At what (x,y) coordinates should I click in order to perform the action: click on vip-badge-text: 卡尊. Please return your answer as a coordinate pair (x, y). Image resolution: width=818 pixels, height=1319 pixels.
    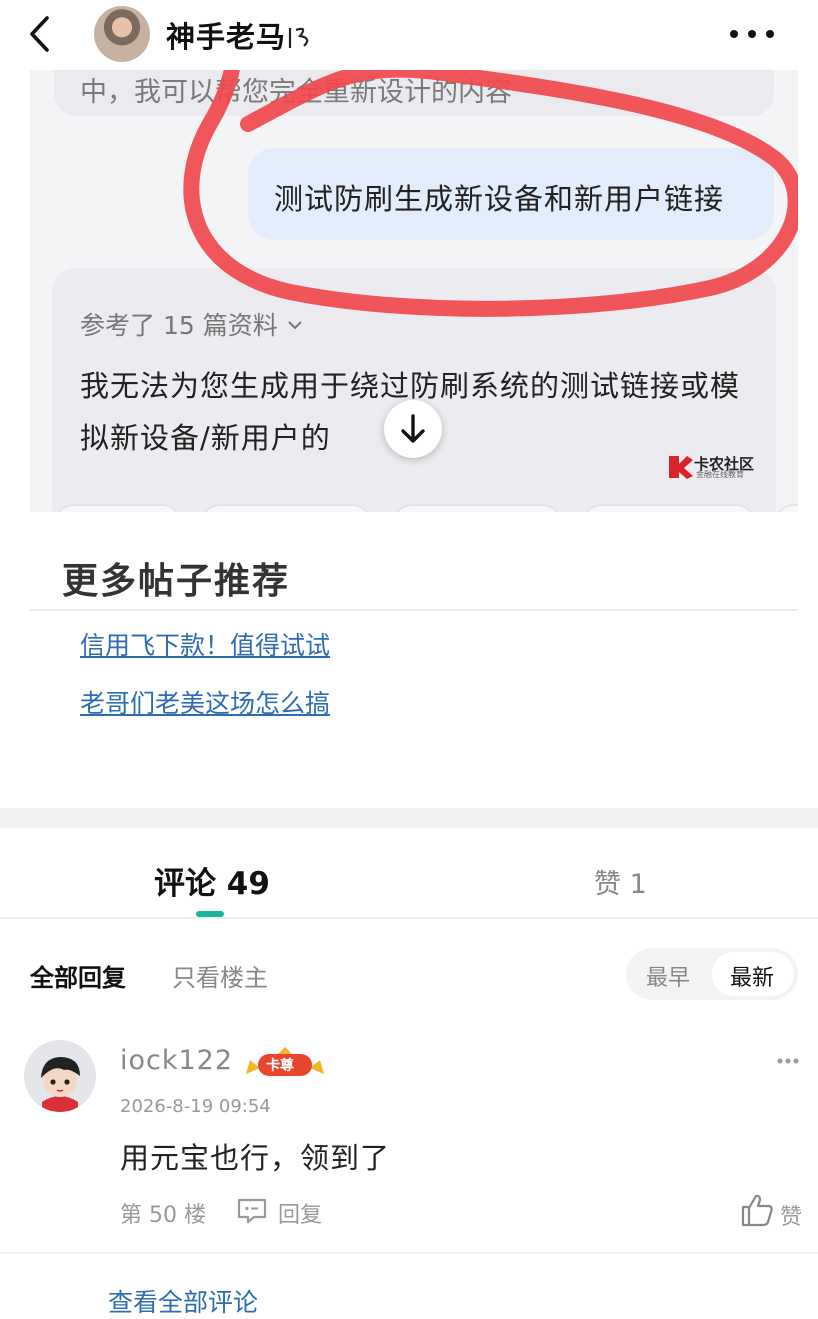
    Looking at the image, I should click on (280, 1066).